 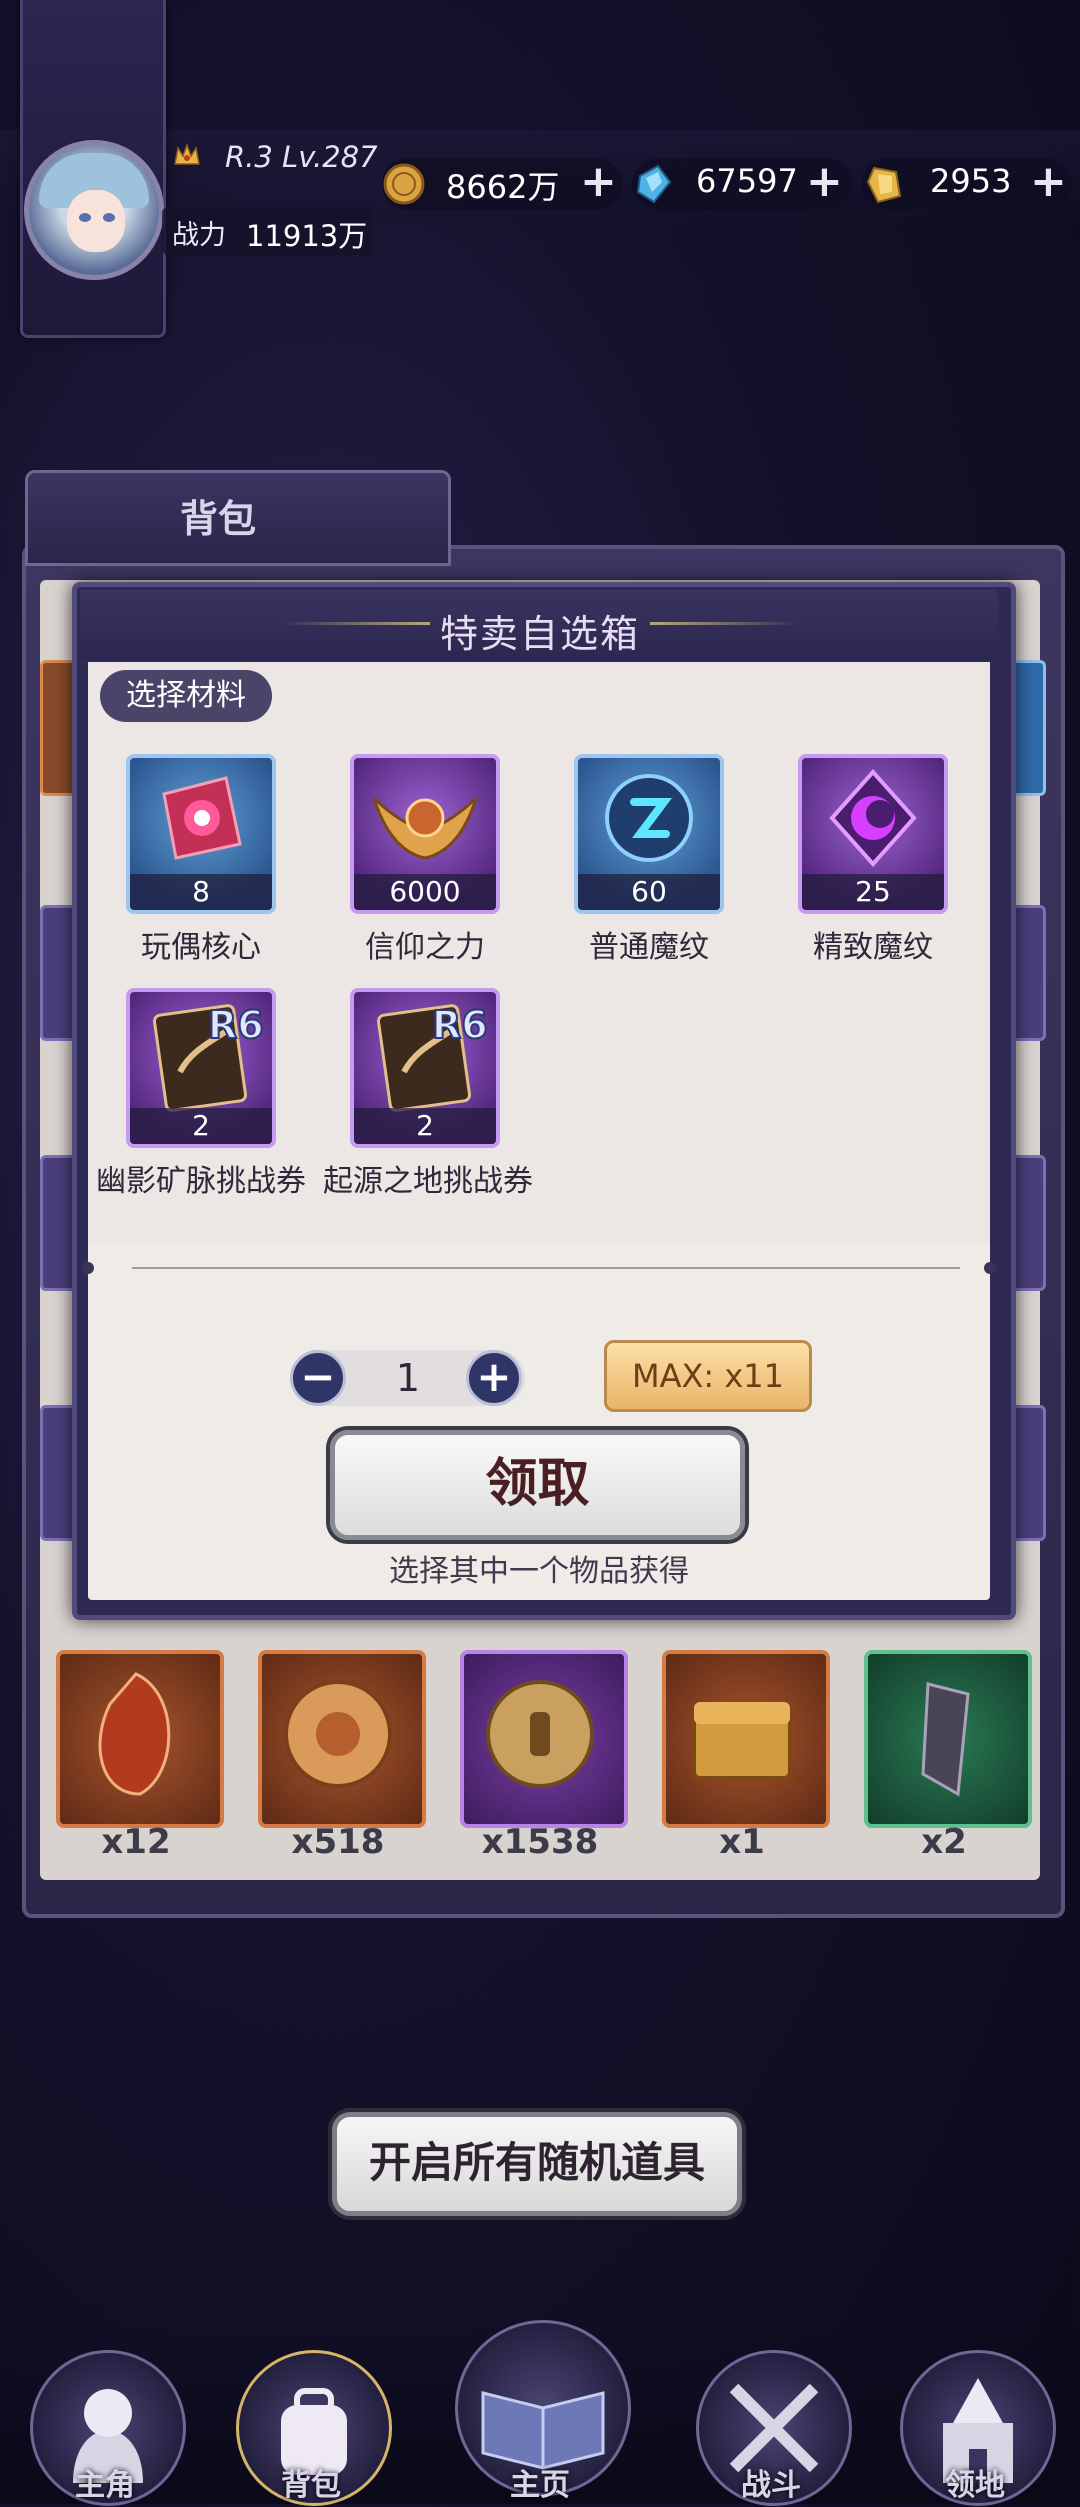 What do you see at coordinates (1048, 182) in the screenshot?
I see `add-gem-button: +` at bounding box center [1048, 182].